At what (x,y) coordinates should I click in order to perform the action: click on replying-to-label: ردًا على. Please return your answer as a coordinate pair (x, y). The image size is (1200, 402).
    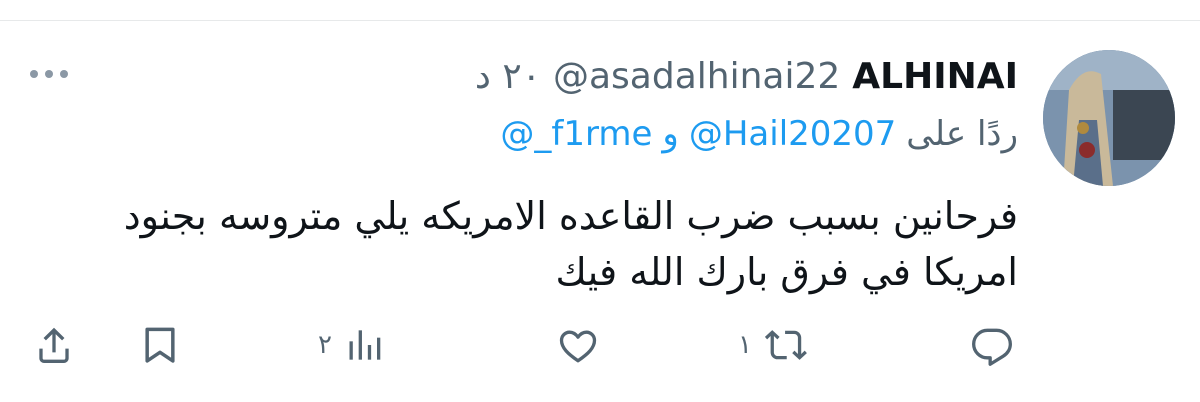
    Looking at the image, I should click on (962, 134).